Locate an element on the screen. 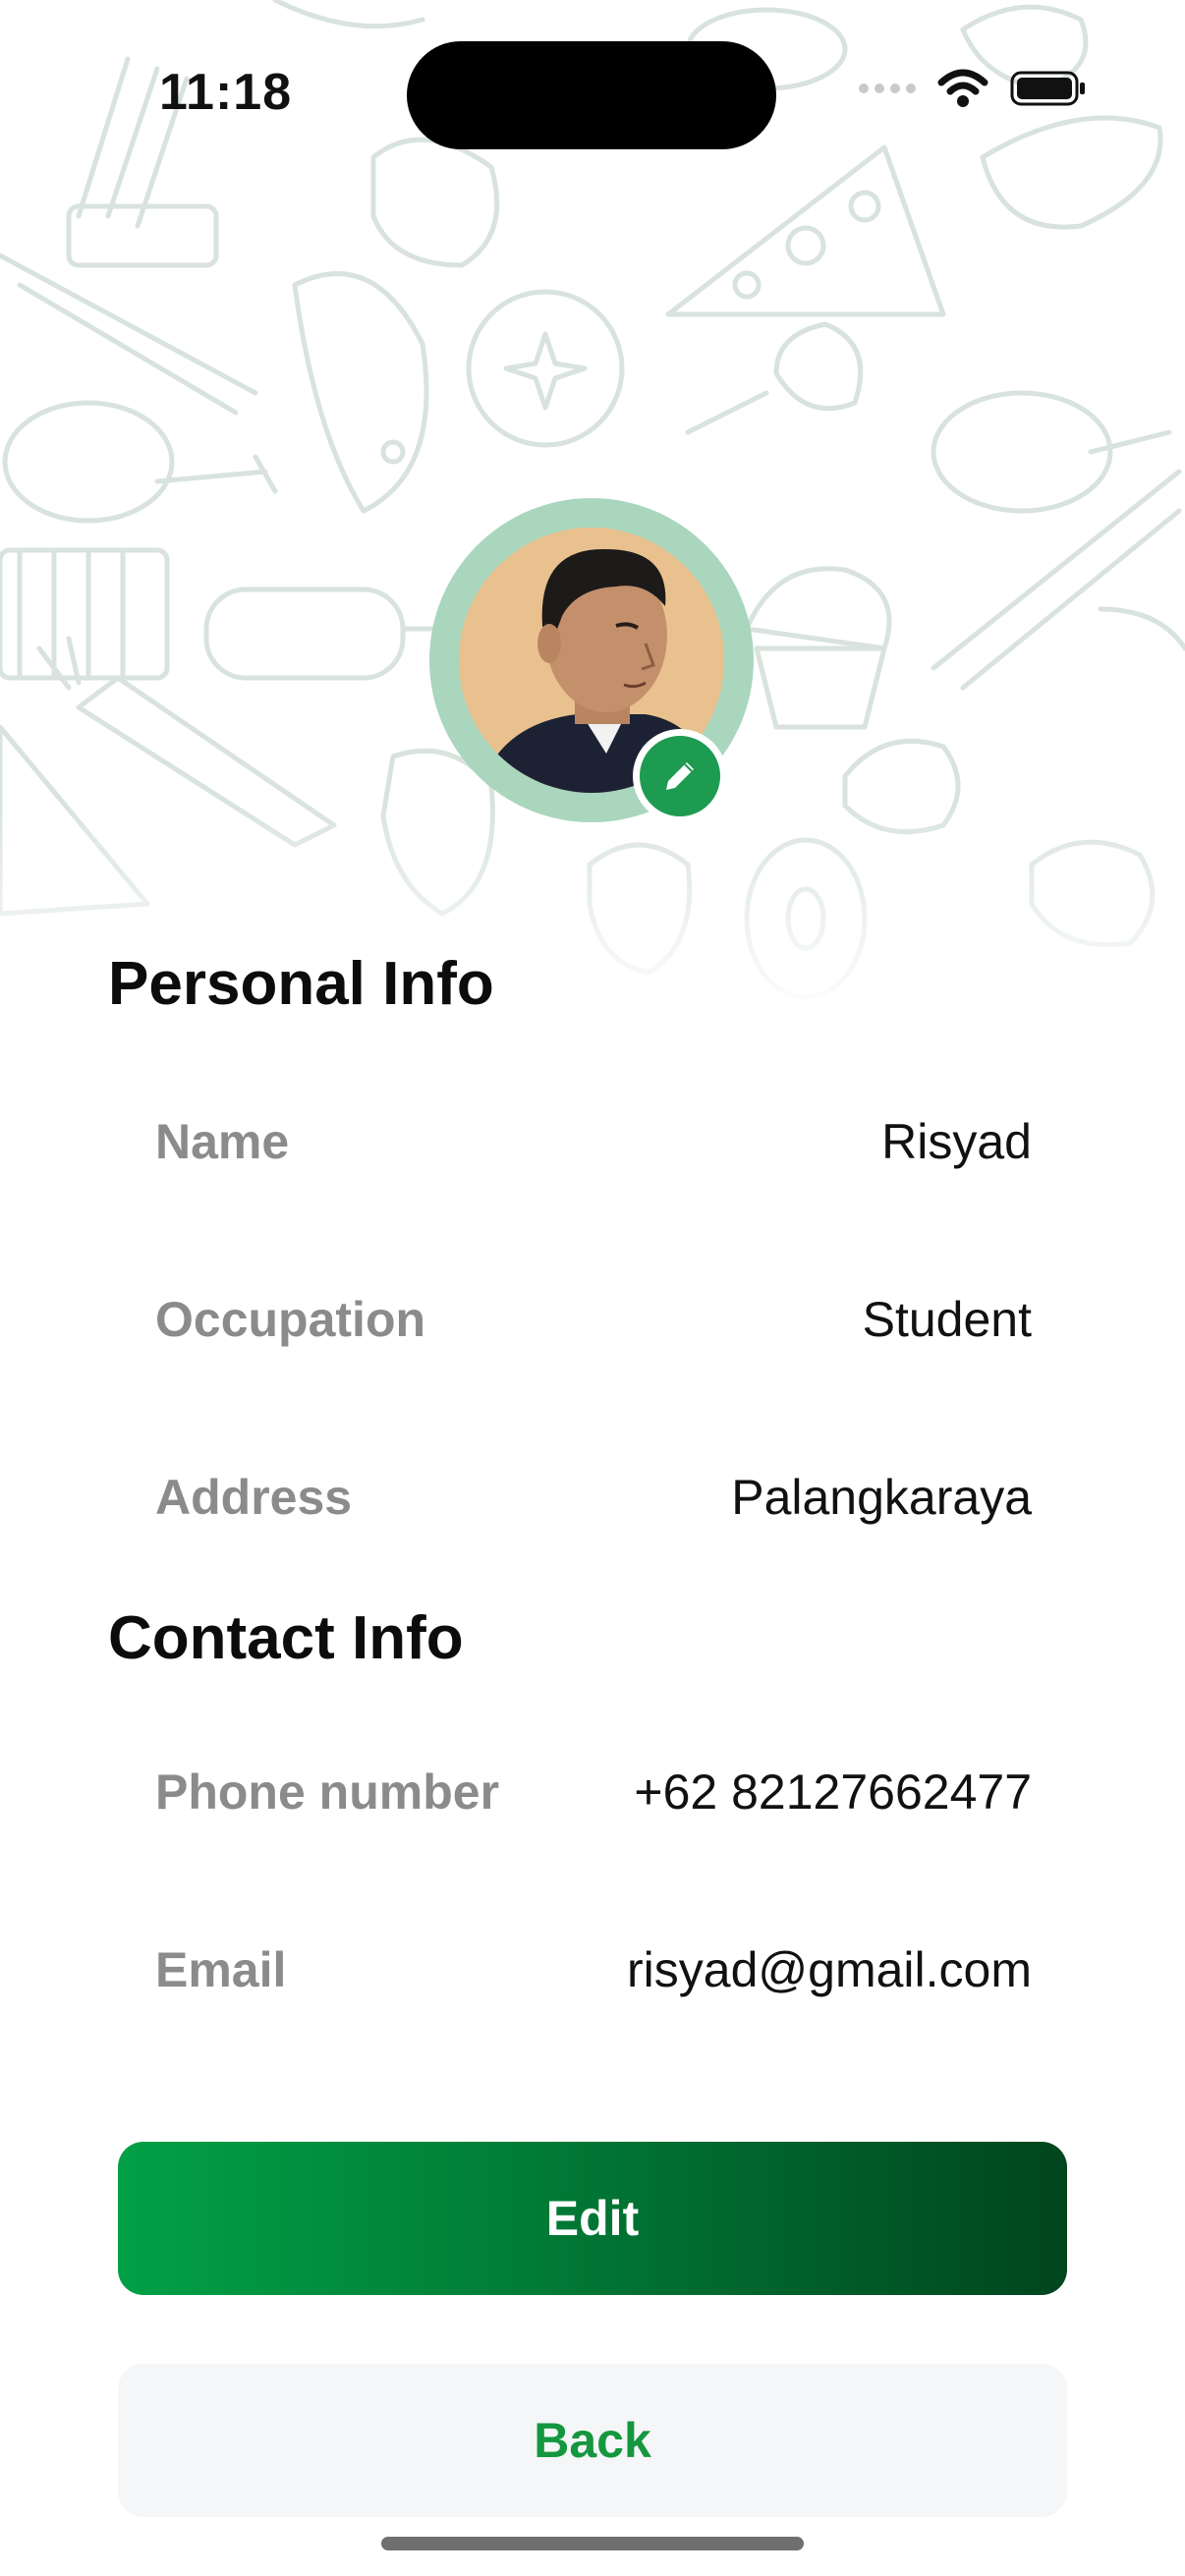 The height and width of the screenshot is (2576, 1185). field-label: Phone number is located at coordinates (327, 1792).